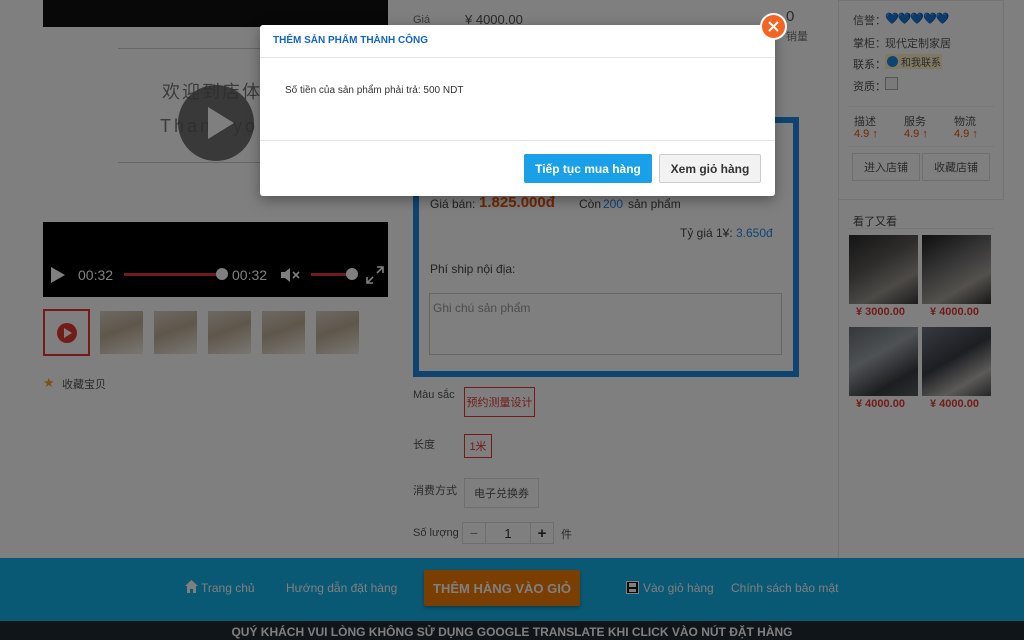 Image resolution: width=1024 pixels, height=640 pixels. Describe the element at coordinates (710, 168) in the screenshot. I see `view-cart-button: Xem giỏ hàng` at that location.